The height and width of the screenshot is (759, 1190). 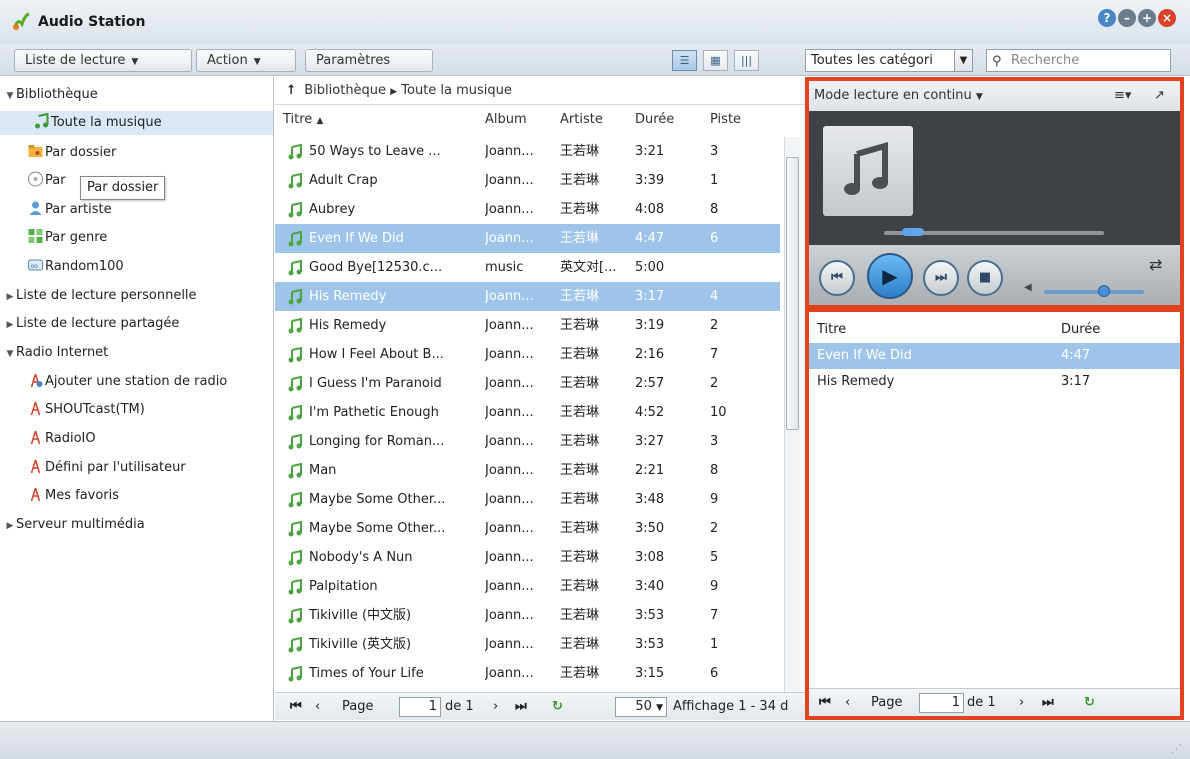 What do you see at coordinates (140, 324) in the screenshot?
I see `tree-shared-playlist: ▶ Liste de lecture partagée` at bounding box center [140, 324].